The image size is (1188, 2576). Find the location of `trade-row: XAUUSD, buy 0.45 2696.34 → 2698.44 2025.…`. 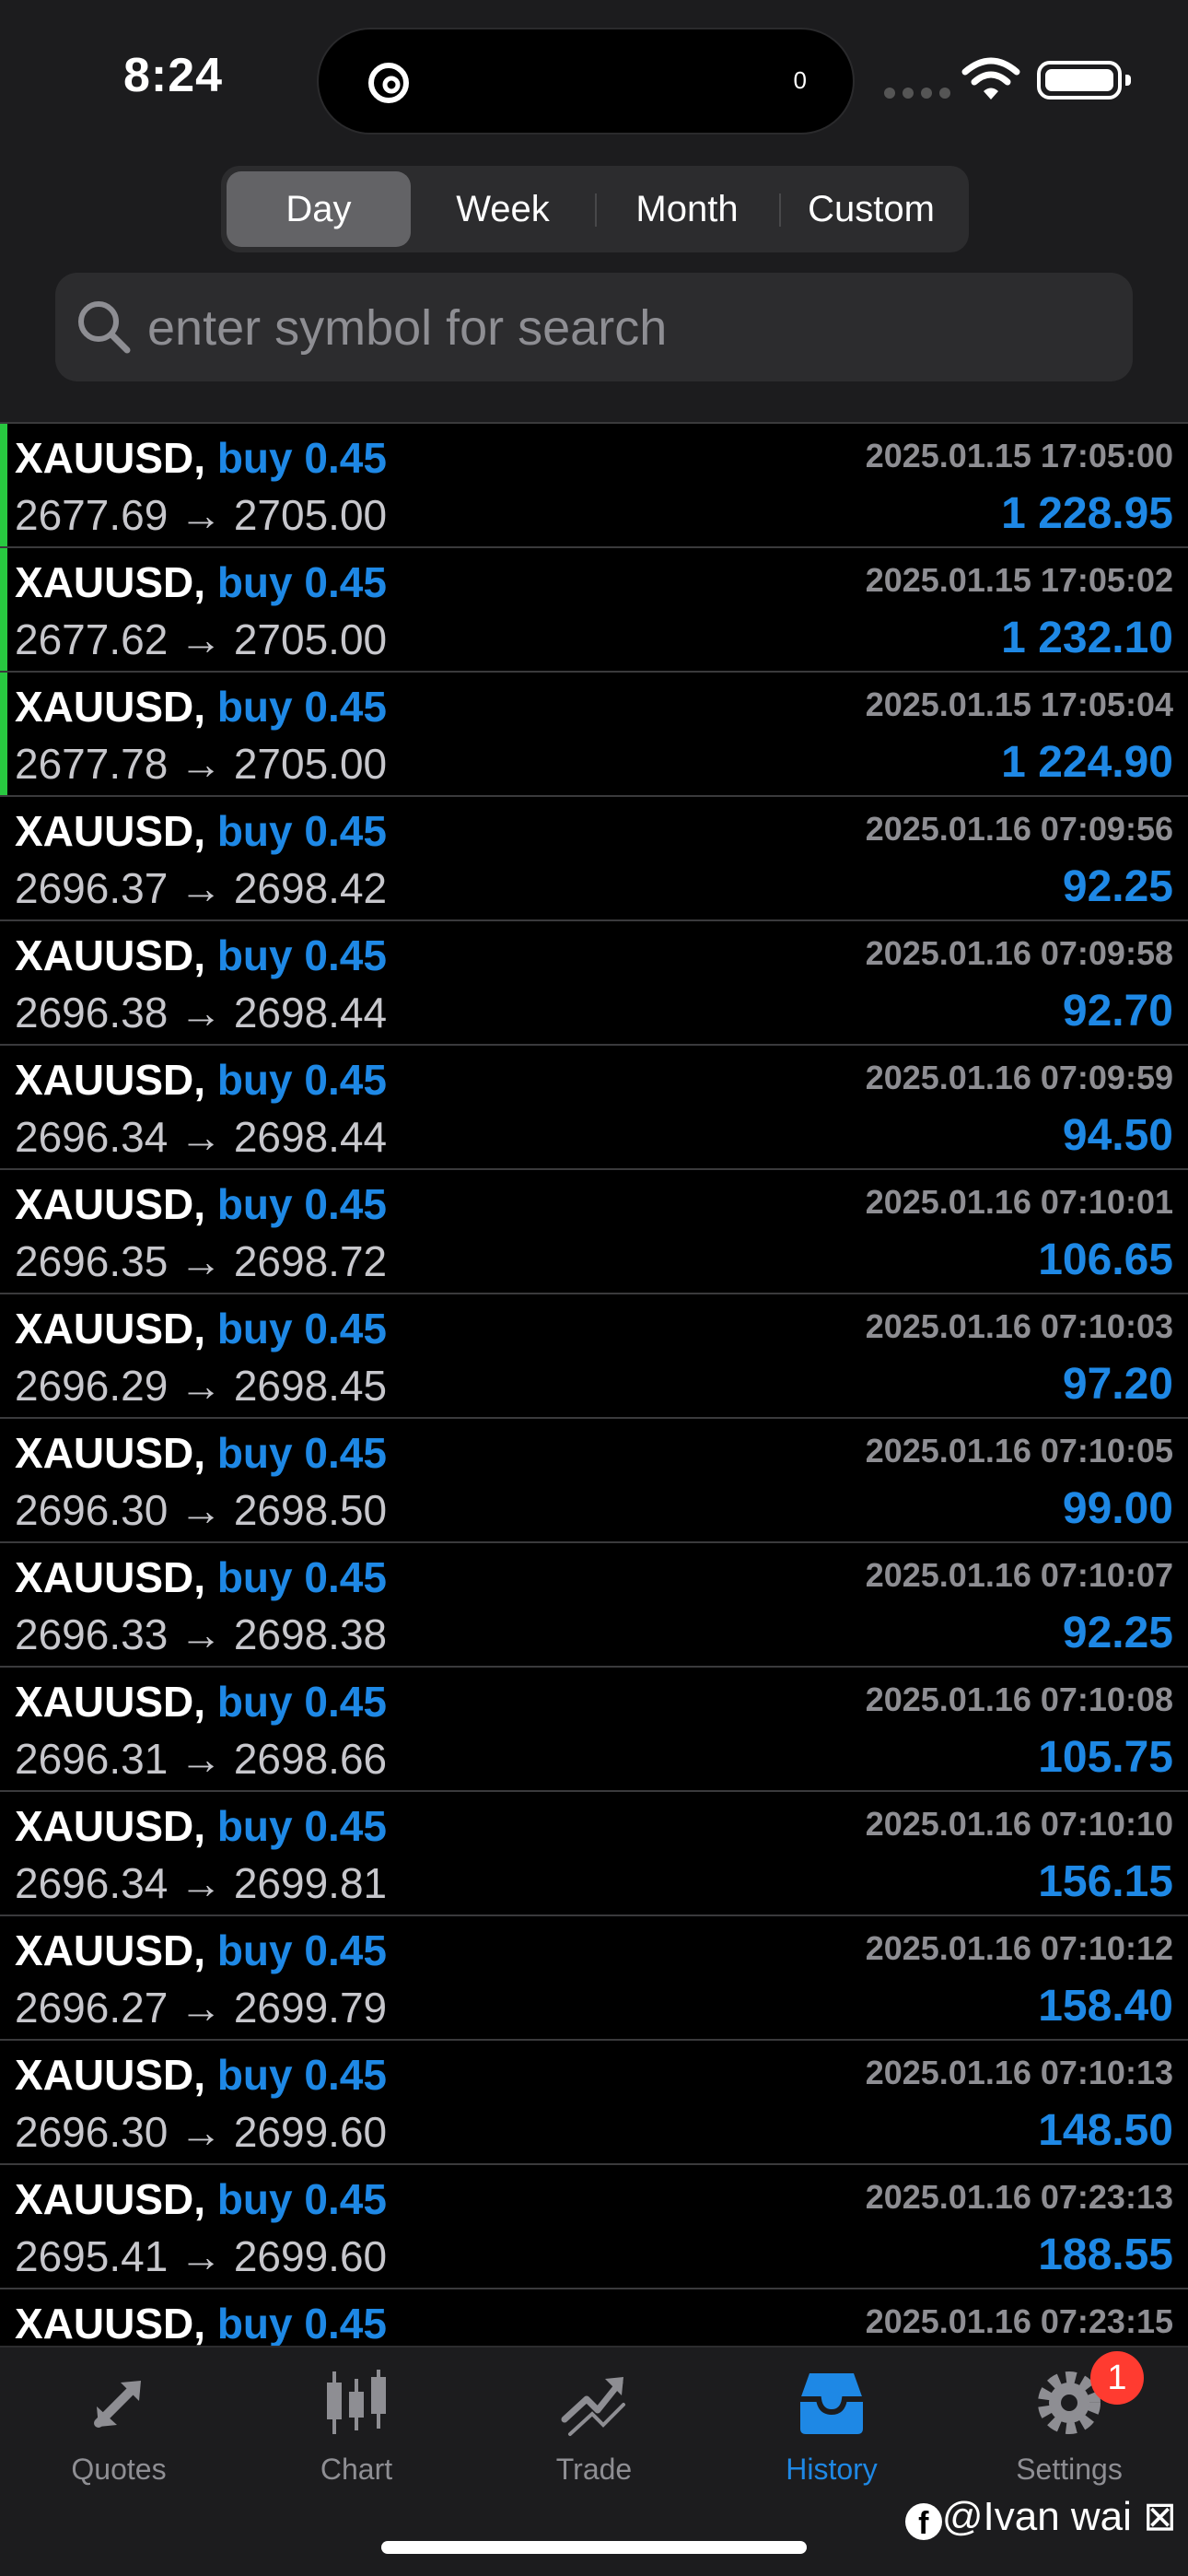

trade-row: XAUUSD, buy 0.45 2696.34 → 2698.44 2025.… is located at coordinates (594, 1106).